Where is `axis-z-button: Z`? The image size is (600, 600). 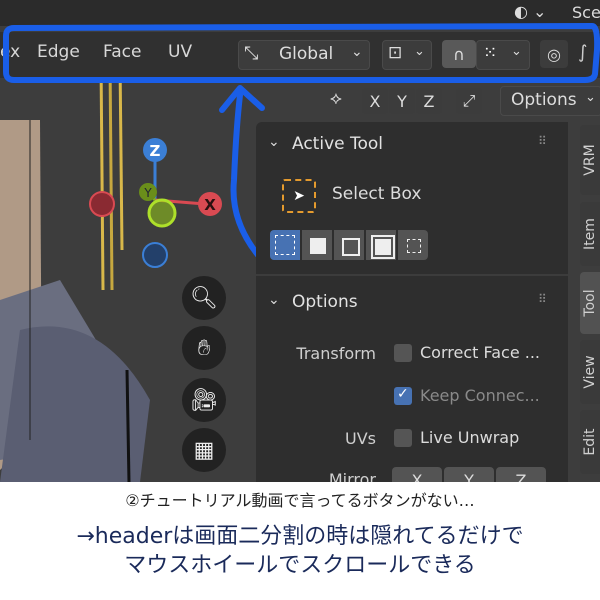
axis-z-button: Z is located at coordinates (429, 101).